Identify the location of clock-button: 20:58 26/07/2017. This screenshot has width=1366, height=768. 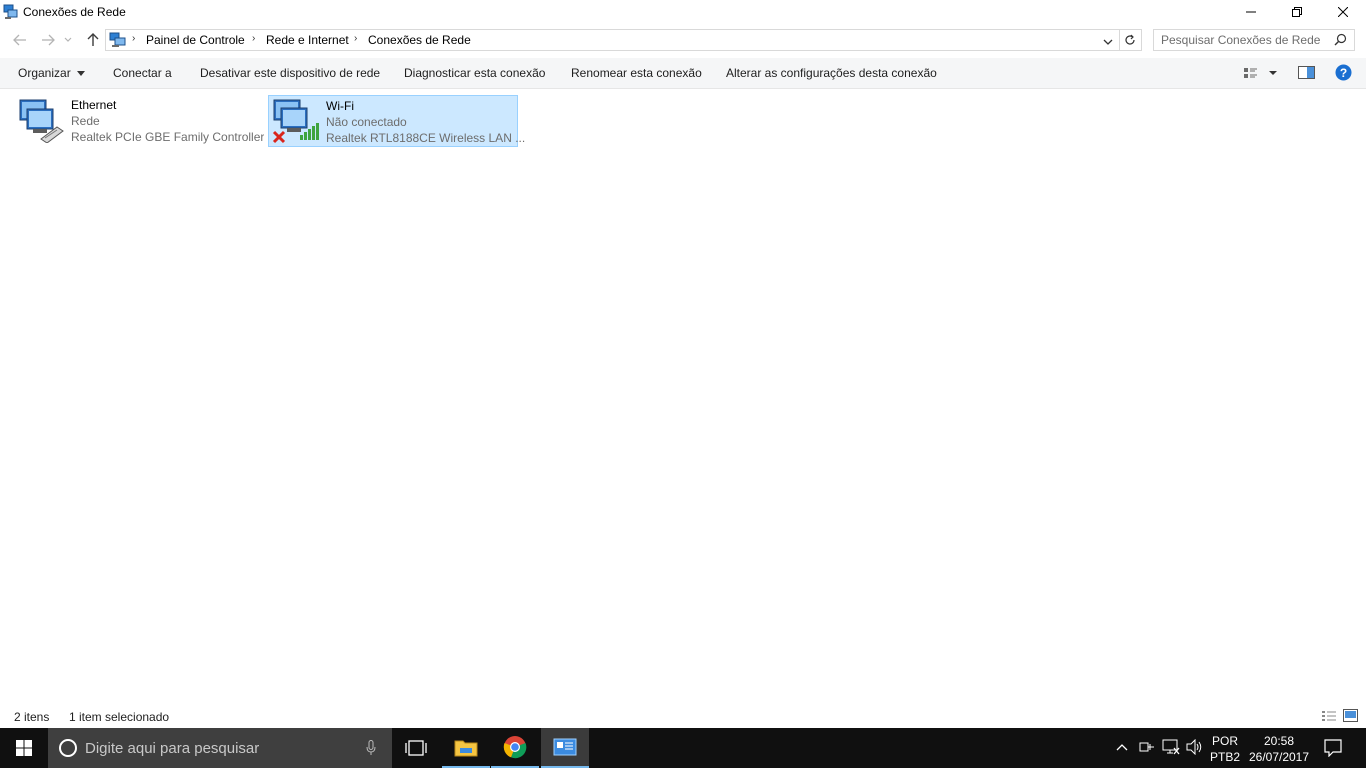
(1279, 749).